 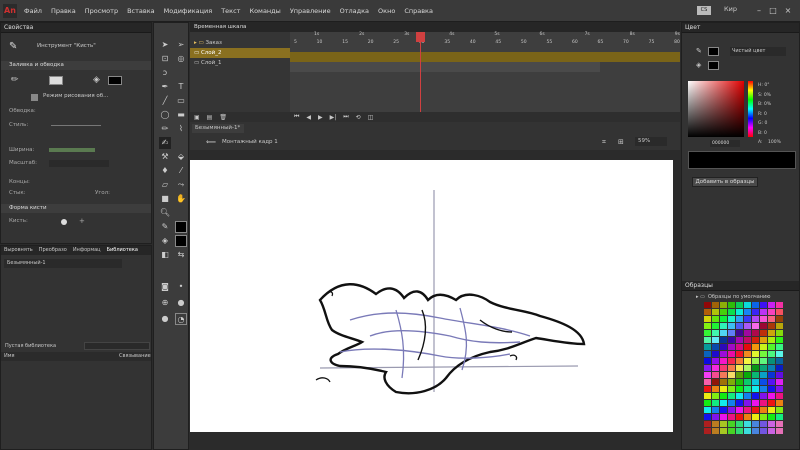 I want to click on menu-help: Справка, so click(x=418, y=11).